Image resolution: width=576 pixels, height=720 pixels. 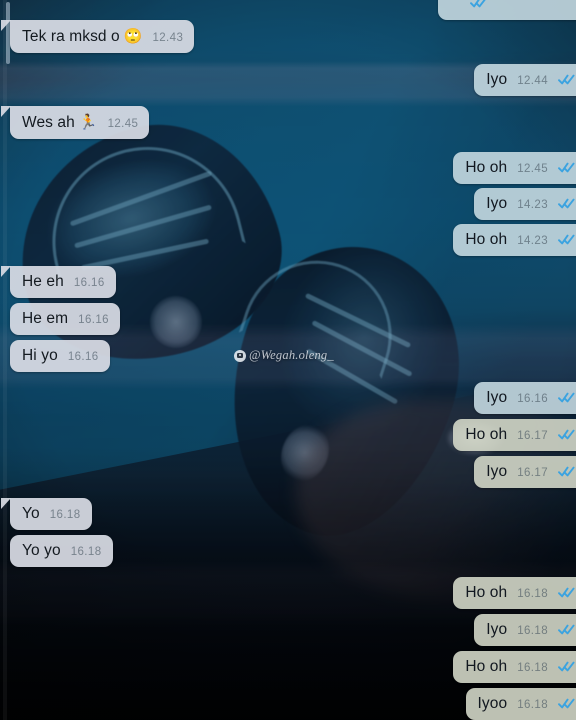 What do you see at coordinates (293, 80) in the screenshot?
I see `message-row: Iyo 12.44` at bounding box center [293, 80].